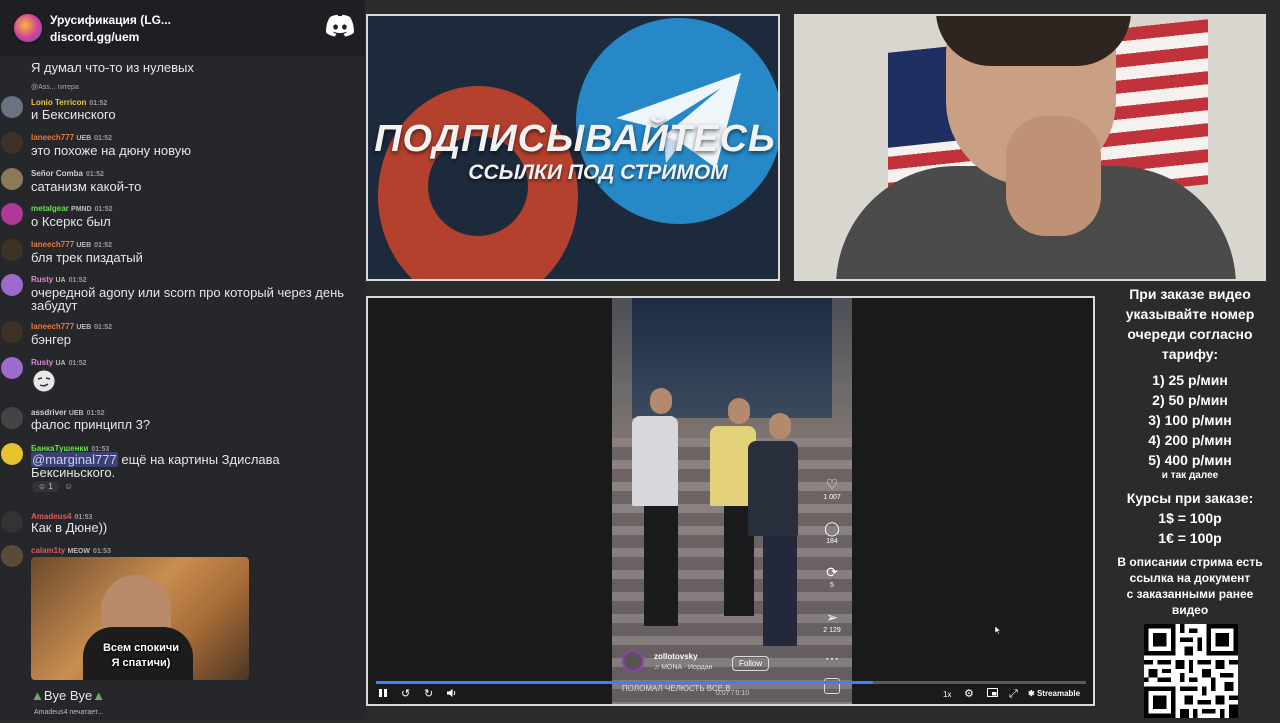 This screenshot has height=723, width=1280. I want to click on tariff-line: 3) 100 р/мин, so click(1190, 420).